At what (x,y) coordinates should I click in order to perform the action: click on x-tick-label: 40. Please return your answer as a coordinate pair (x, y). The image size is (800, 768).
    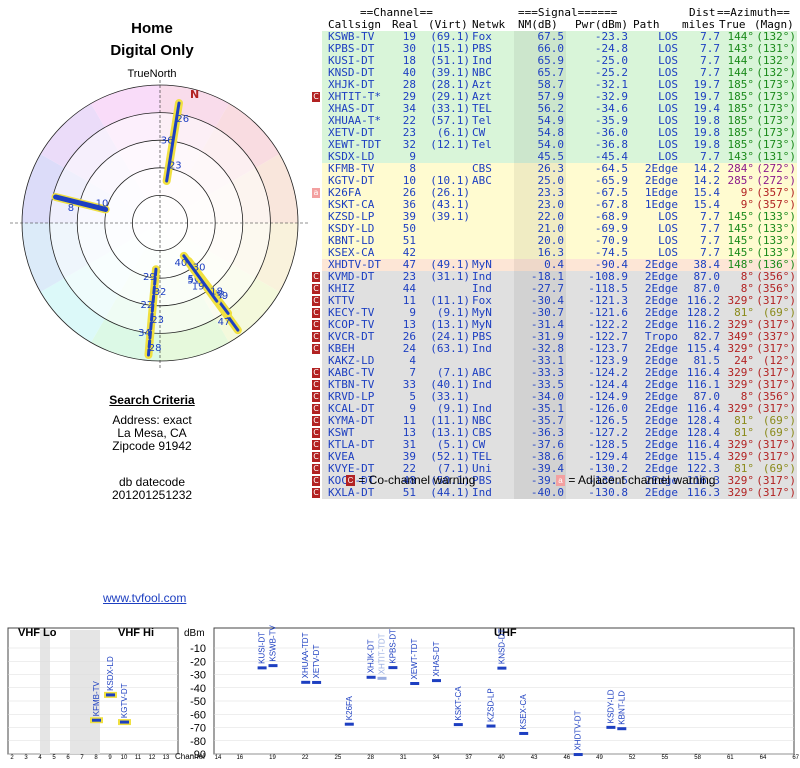
    Looking at the image, I should click on (501, 758).